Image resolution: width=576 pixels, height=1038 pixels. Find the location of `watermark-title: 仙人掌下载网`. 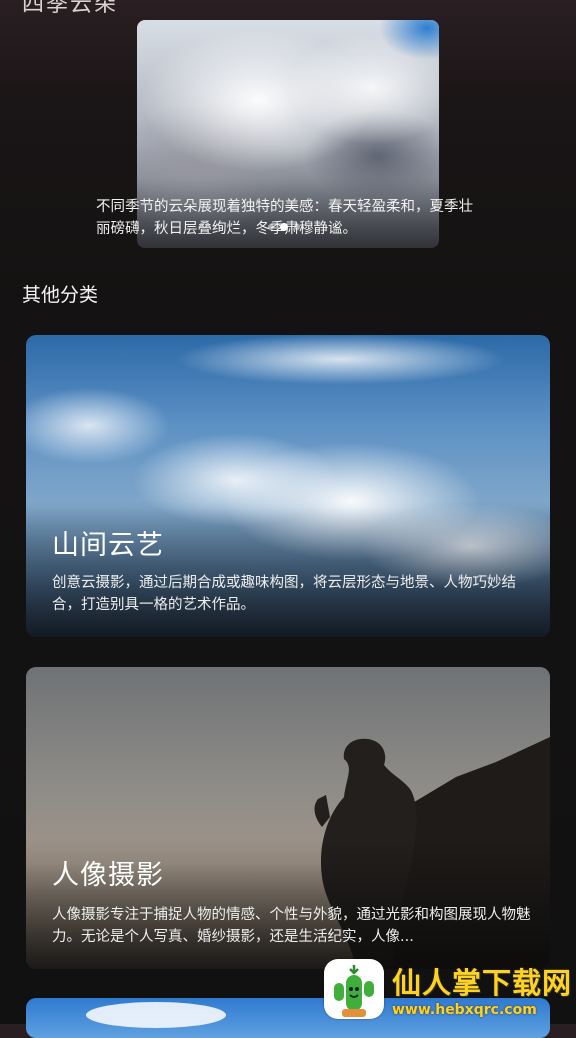

watermark-title: 仙人掌下载网 is located at coordinates (482, 983).